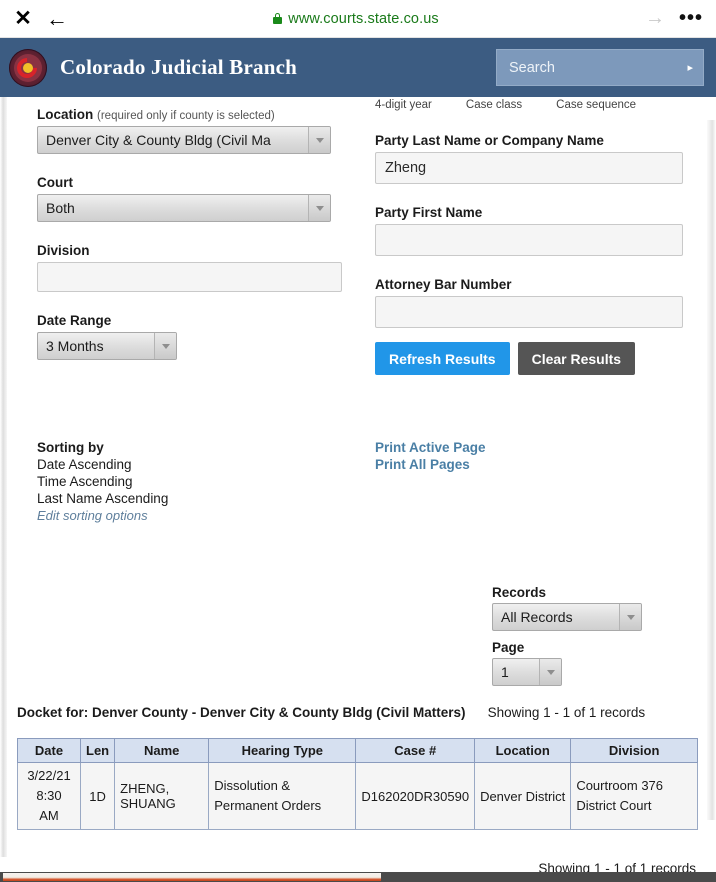 This screenshot has width=716, height=882. Describe the element at coordinates (527, 672) in the screenshot. I see `page-select: 1` at that location.